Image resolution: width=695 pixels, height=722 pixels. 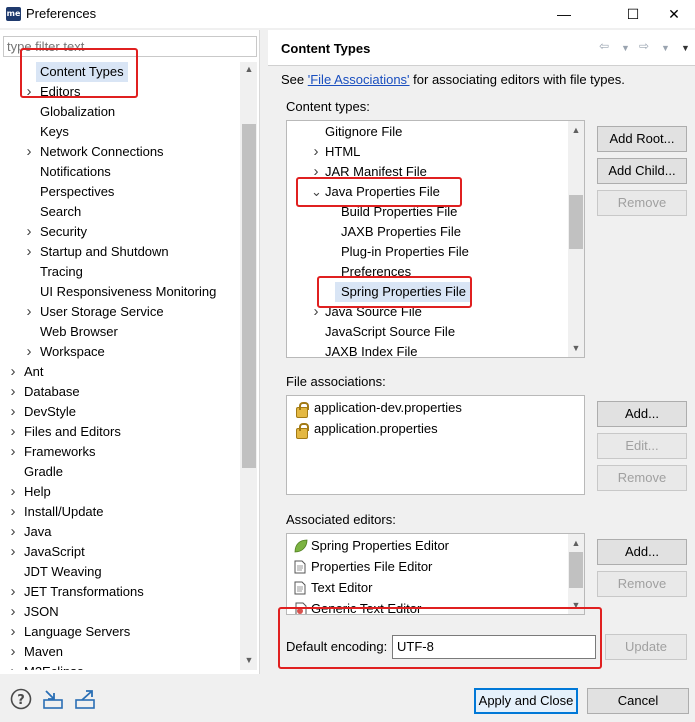 What do you see at coordinates (376, 429) in the screenshot?
I see `file-association-item: application.properties` at bounding box center [376, 429].